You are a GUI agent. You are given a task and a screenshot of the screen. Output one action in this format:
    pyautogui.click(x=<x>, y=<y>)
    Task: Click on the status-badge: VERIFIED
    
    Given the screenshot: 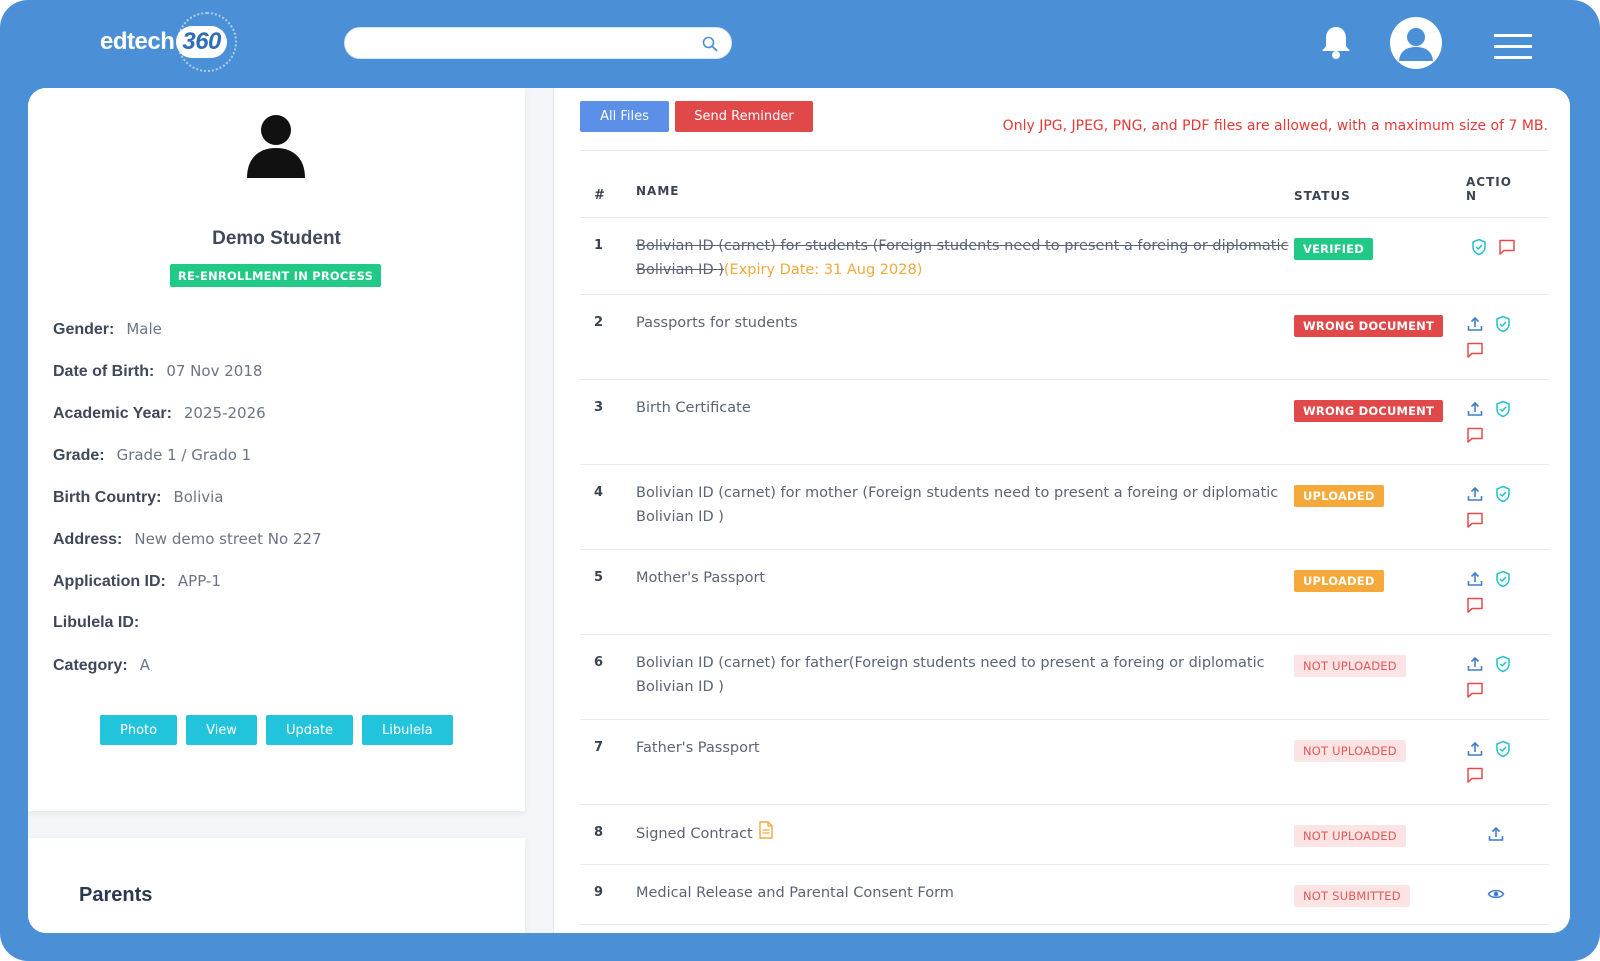 What is the action you would take?
    pyautogui.click(x=1334, y=248)
    